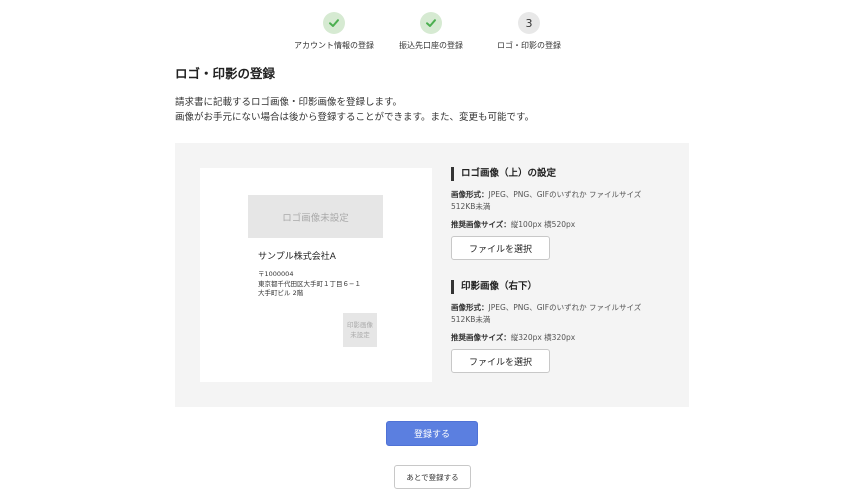  I want to click on register-button: 登録する, so click(432, 433).